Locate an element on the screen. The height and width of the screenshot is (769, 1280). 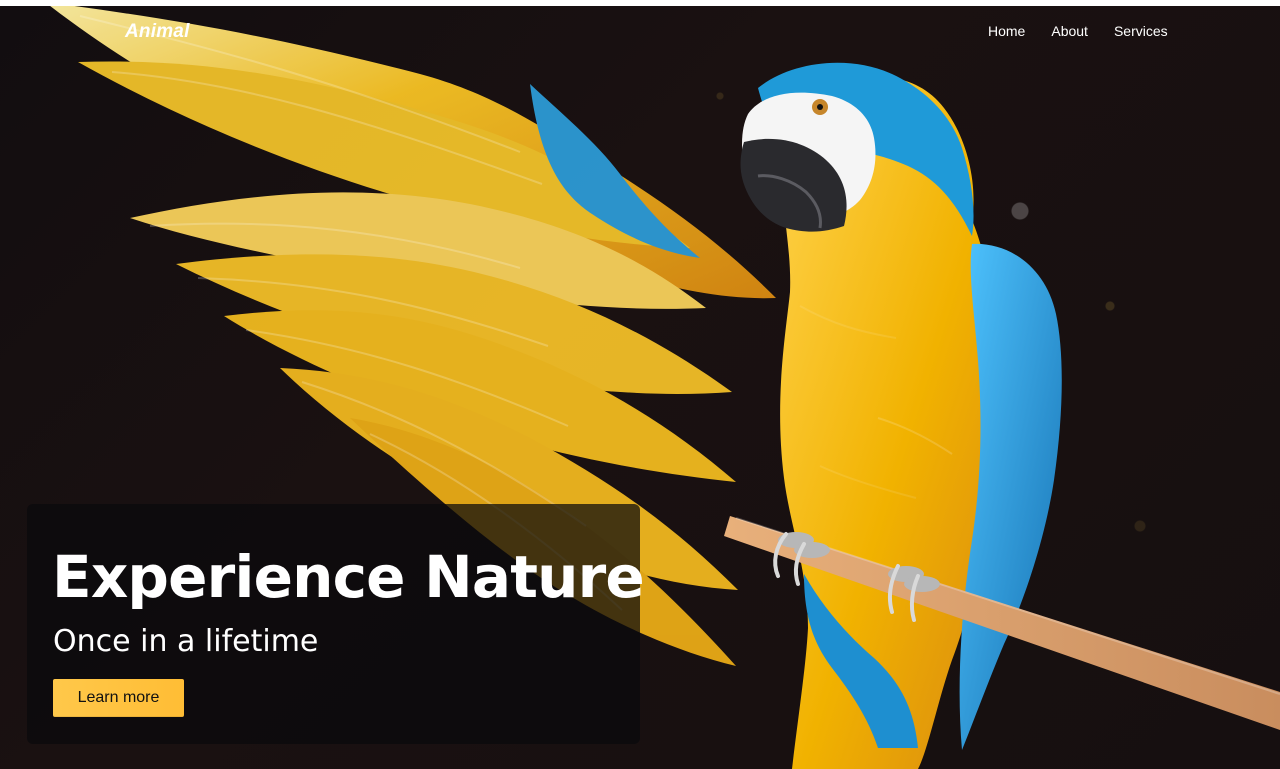
learn-more-button: Learn more is located at coordinates (118, 698).